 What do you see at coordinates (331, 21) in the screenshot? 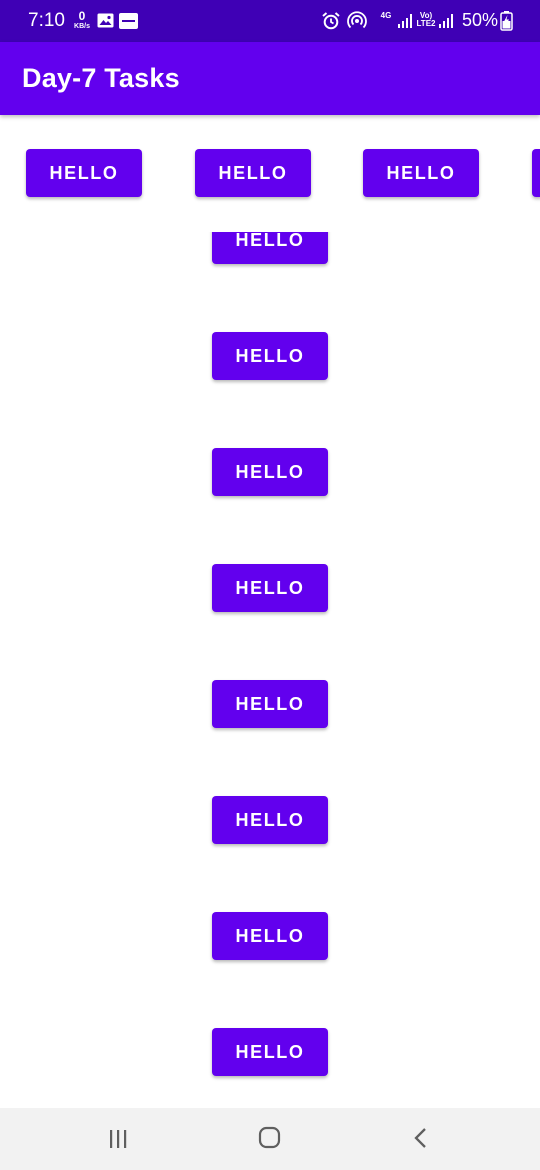
I see `alarm-icon` at bounding box center [331, 21].